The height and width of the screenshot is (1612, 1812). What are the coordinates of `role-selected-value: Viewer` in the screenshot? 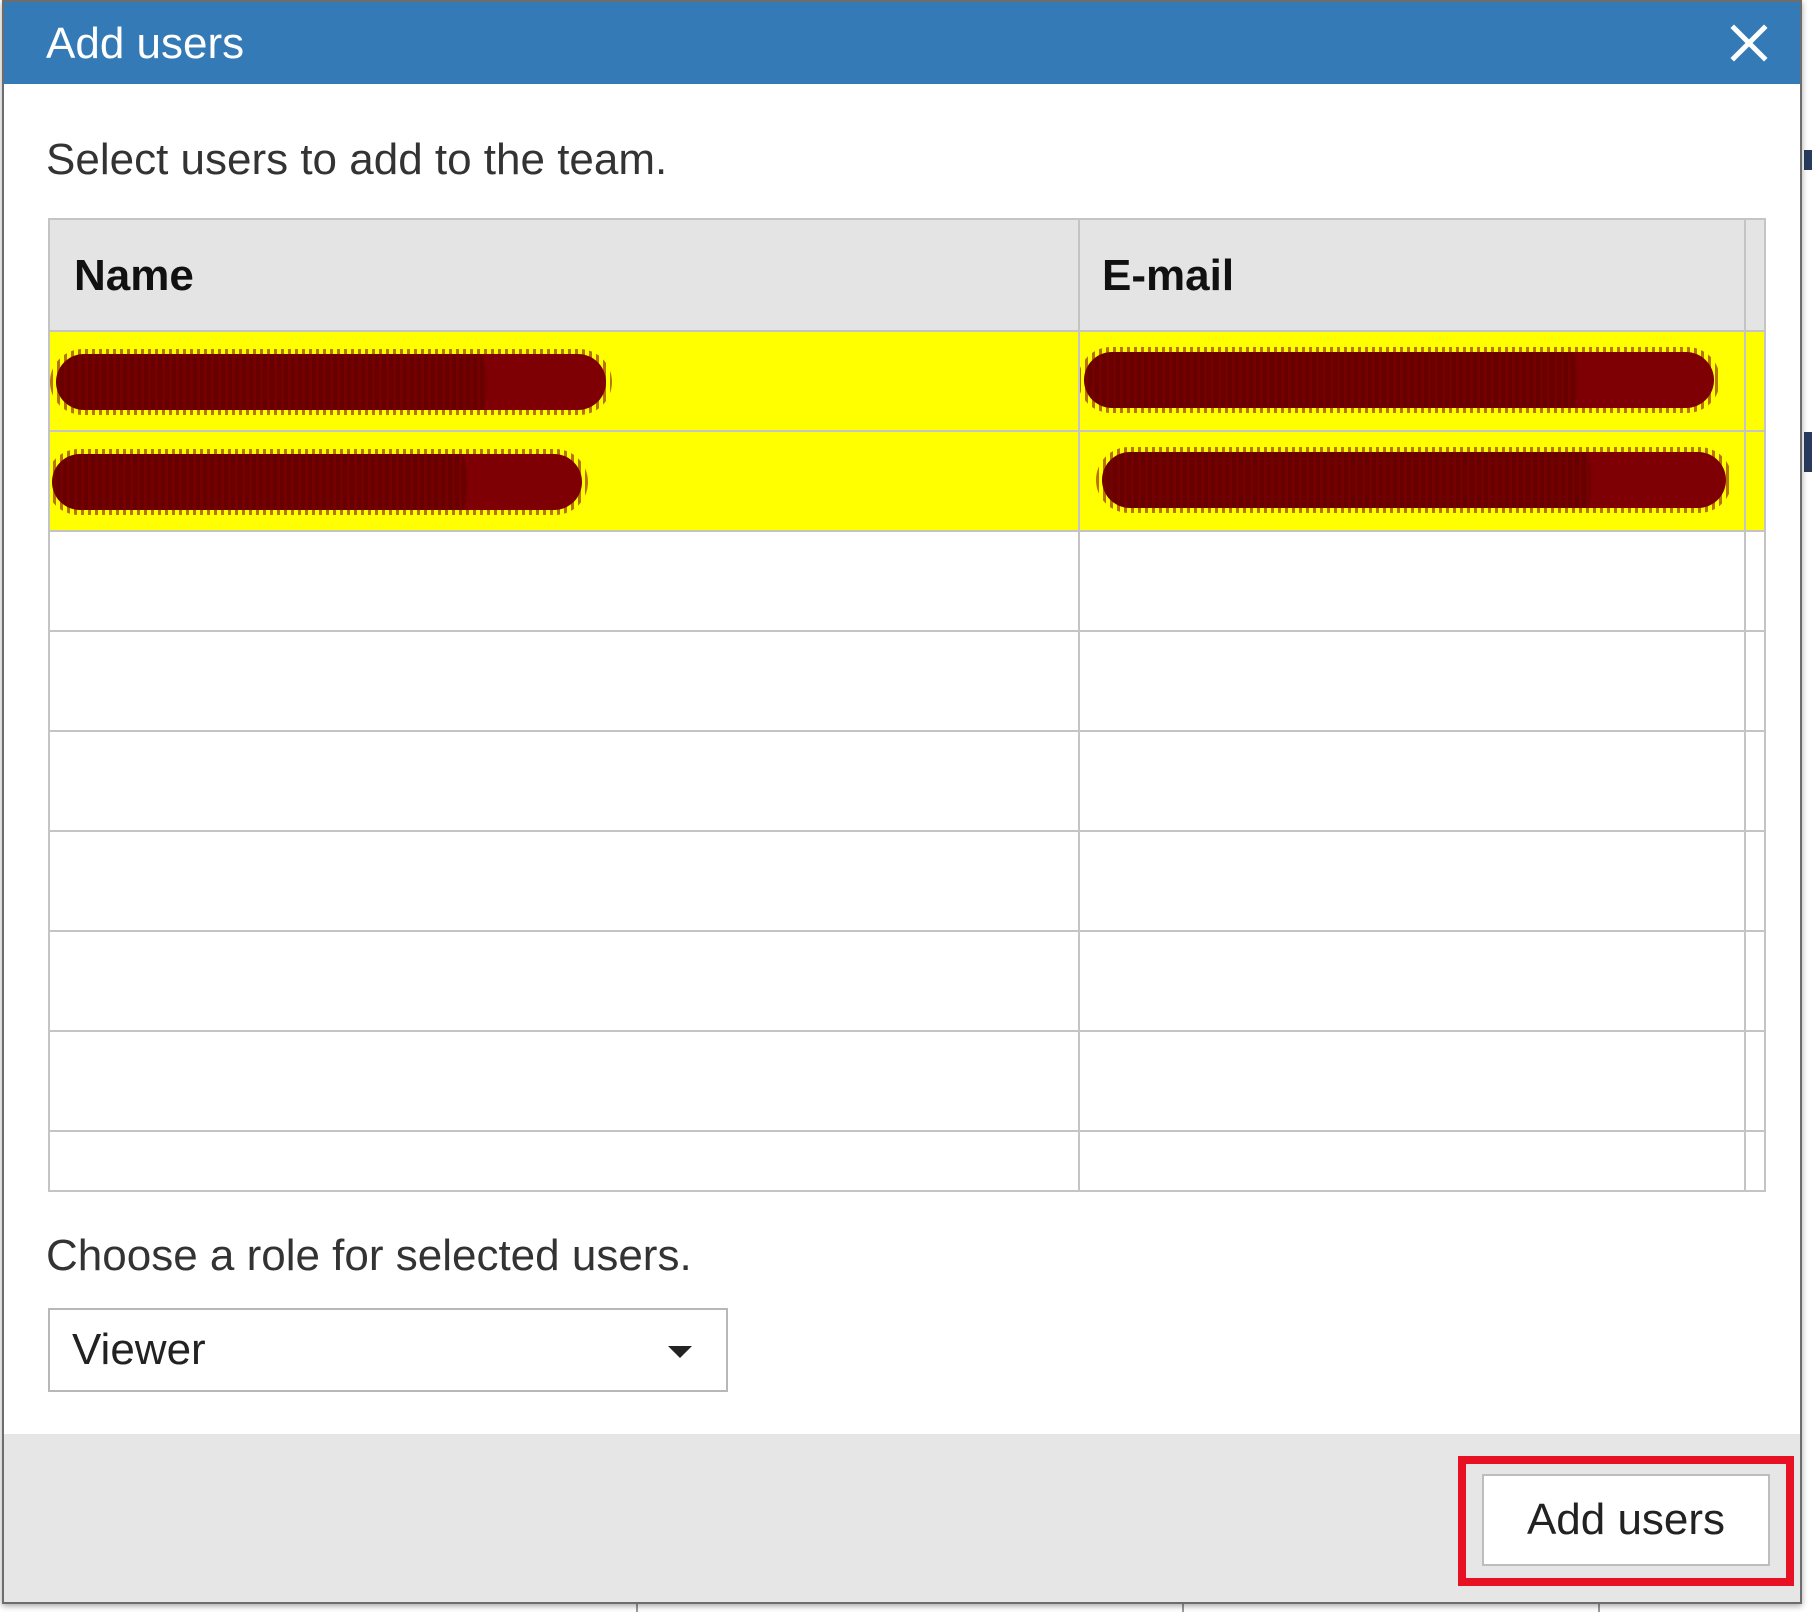 It's located at (139, 1349).